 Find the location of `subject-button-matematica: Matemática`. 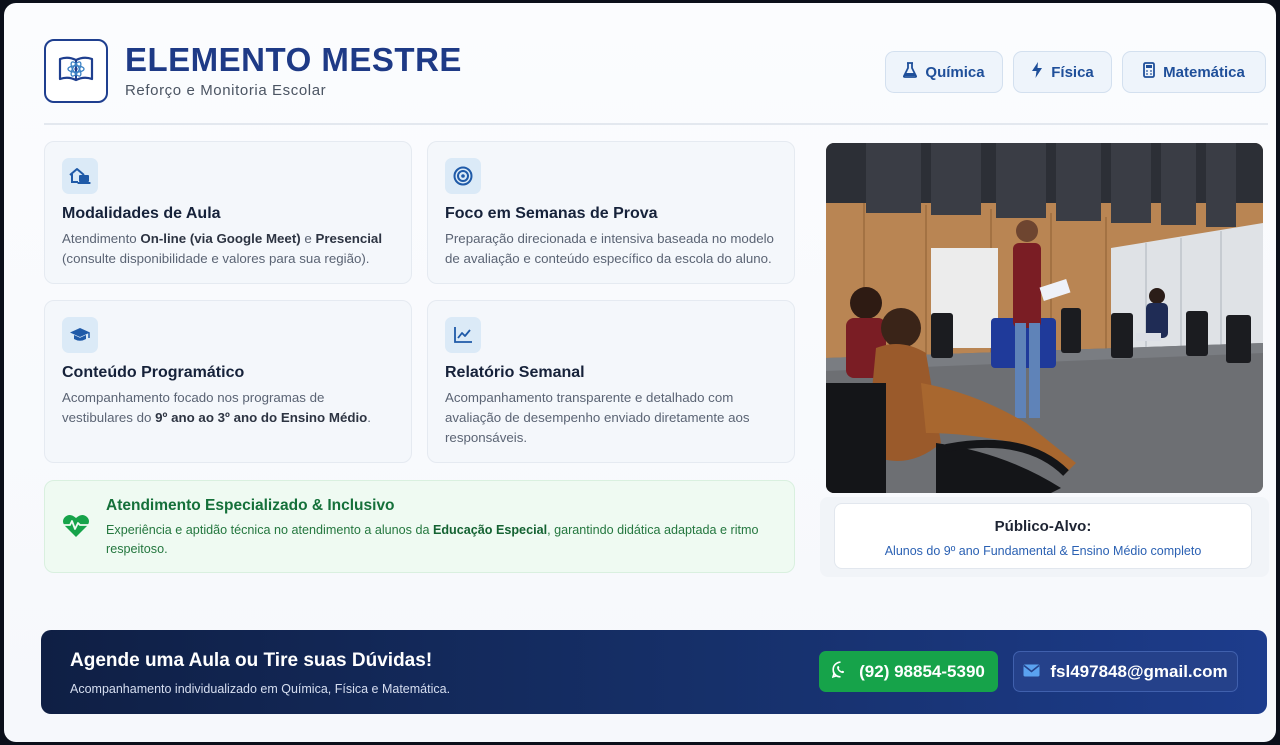

subject-button-matematica: Matemática is located at coordinates (1194, 72).